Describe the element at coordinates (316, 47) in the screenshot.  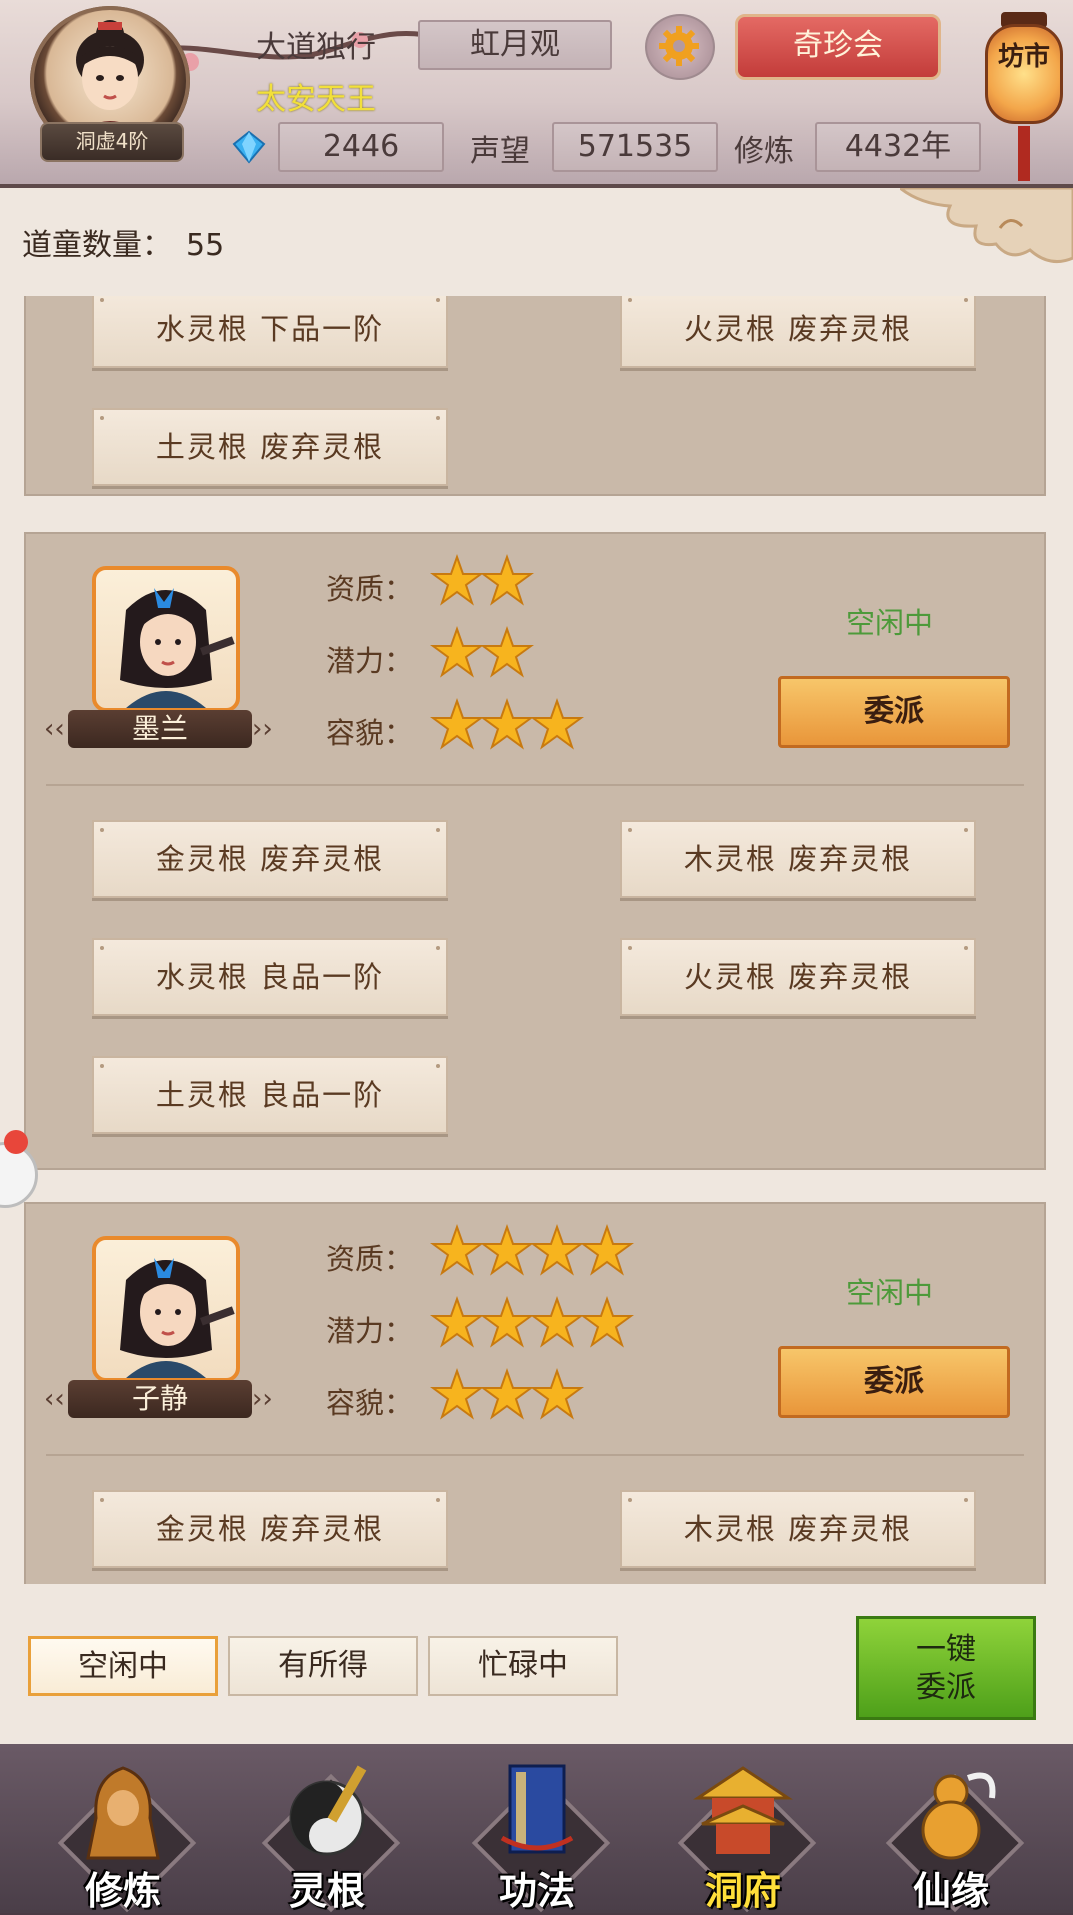
I see `player-name: 大道独行` at that location.